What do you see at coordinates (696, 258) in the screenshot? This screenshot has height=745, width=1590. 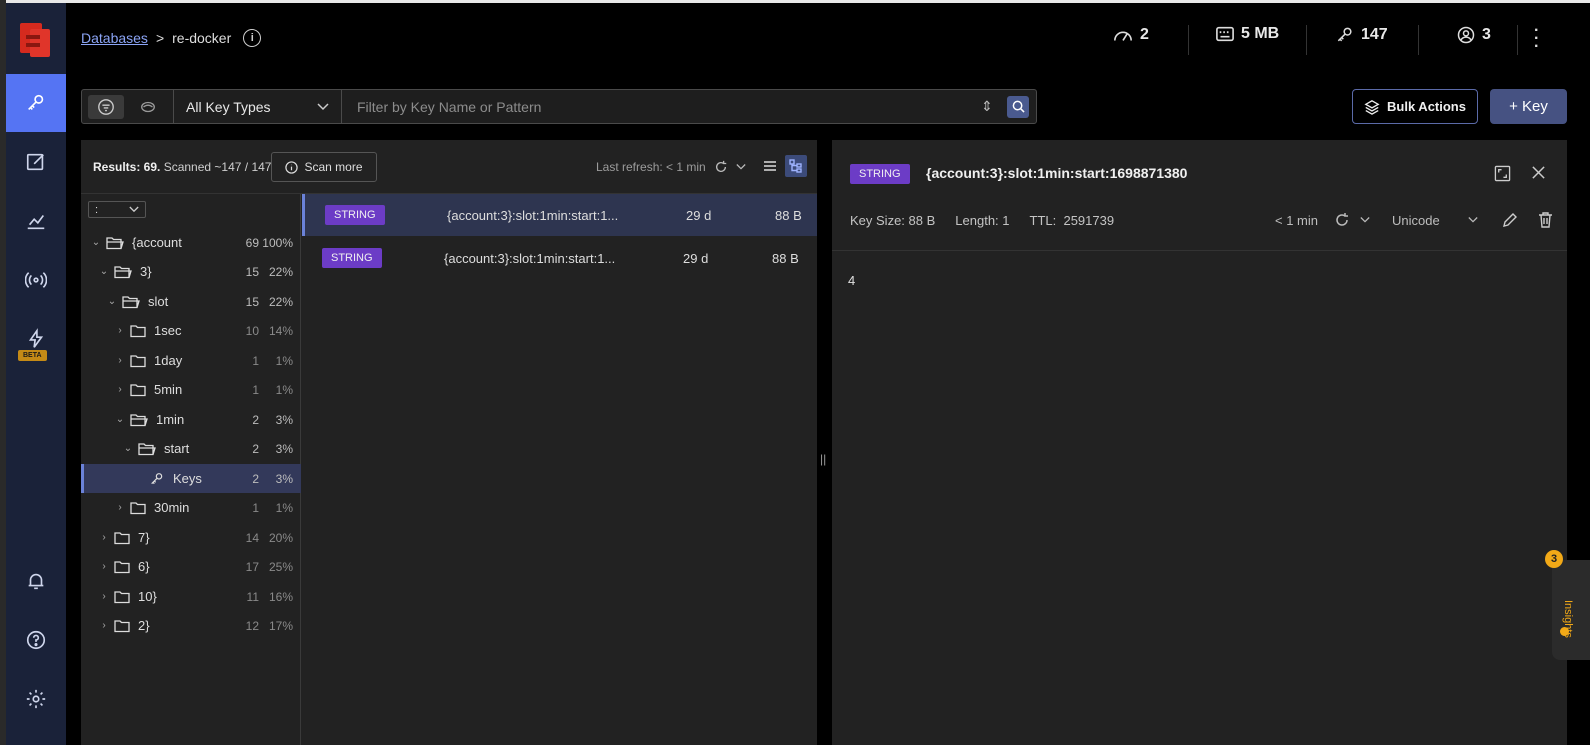 I see `key-ttl: 29 d` at bounding box center [696, 258].